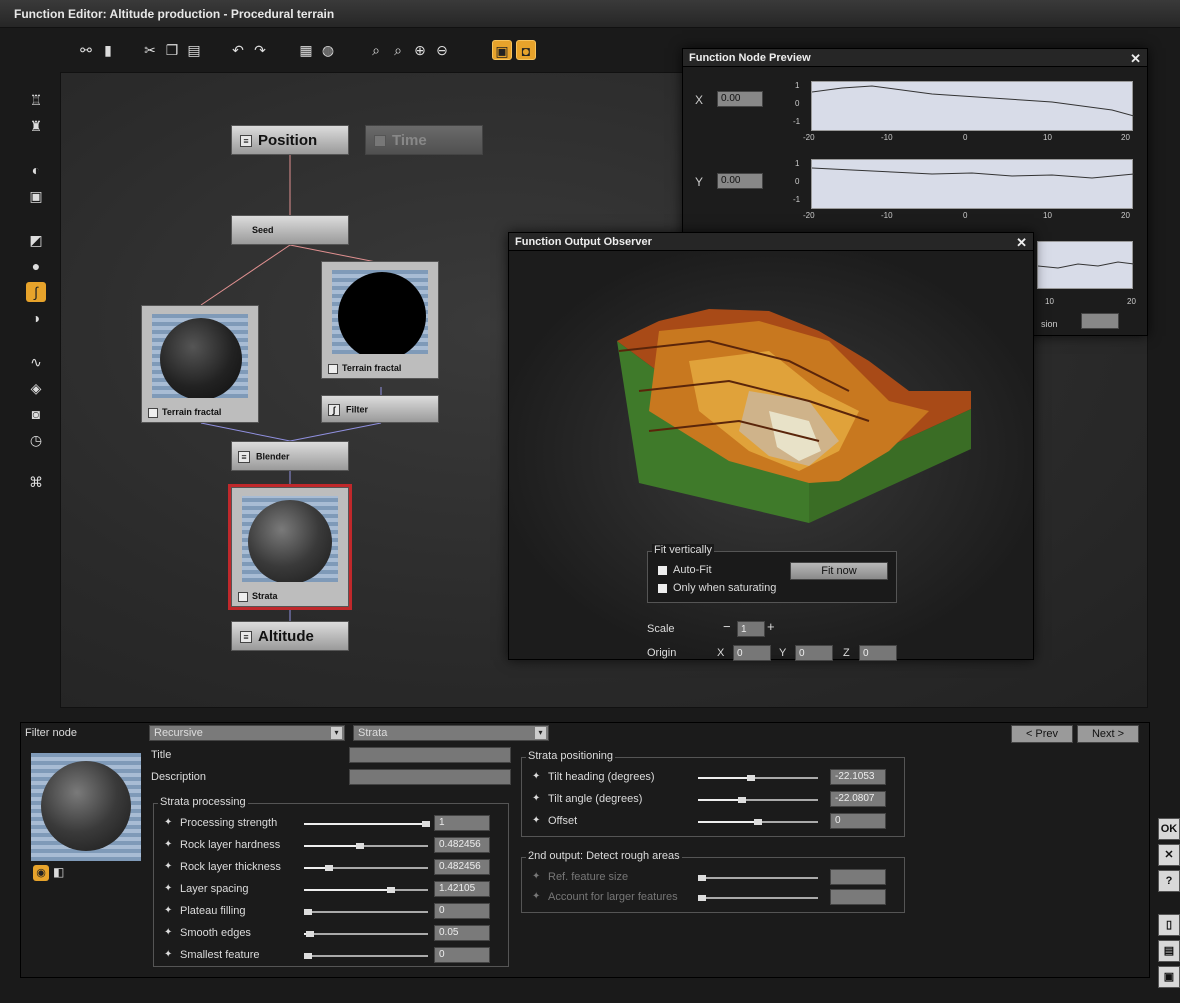  I want to click on preview-title-bar: Function Node Preview ✕, so click(915, 58).